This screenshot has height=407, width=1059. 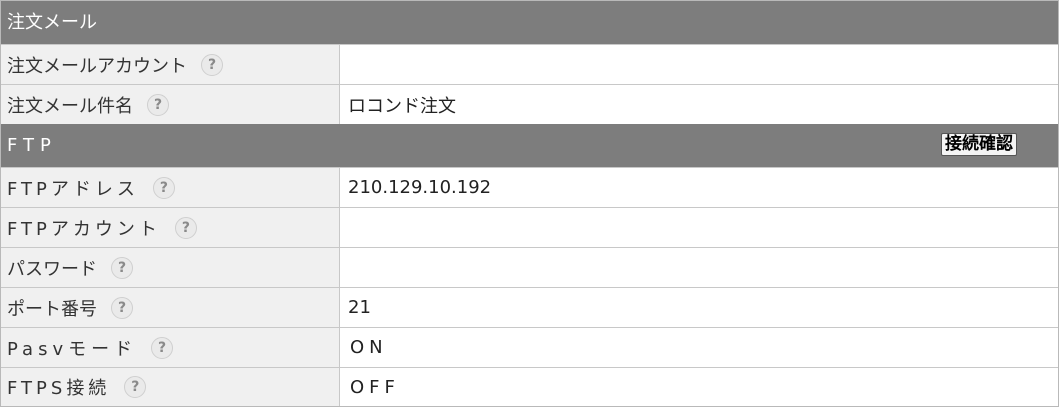 What do you see at coordinates (420, 187) in the screenshot?
I see `ftp-address-value: 210.129.10.192` at bounding box center [420, 187].